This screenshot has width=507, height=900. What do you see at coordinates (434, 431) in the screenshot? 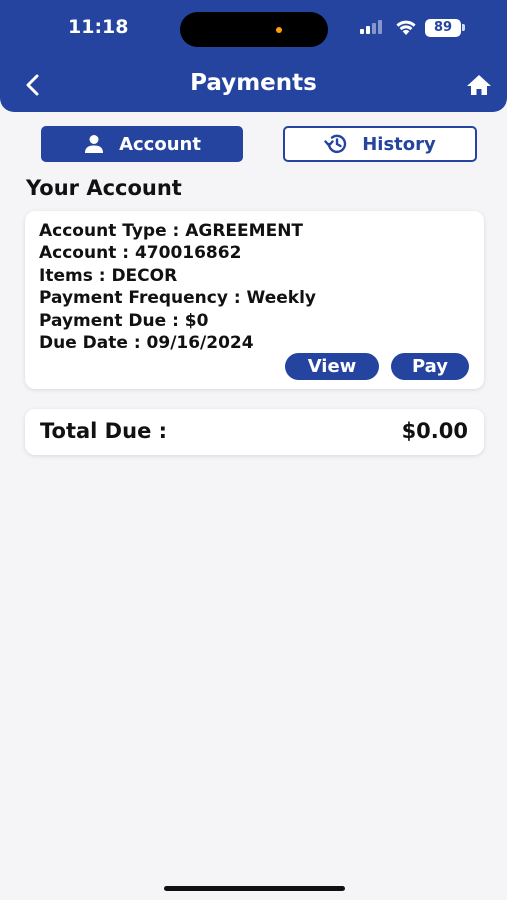
I see `total-due-value: $0.00` at bounding box center [434, 431].